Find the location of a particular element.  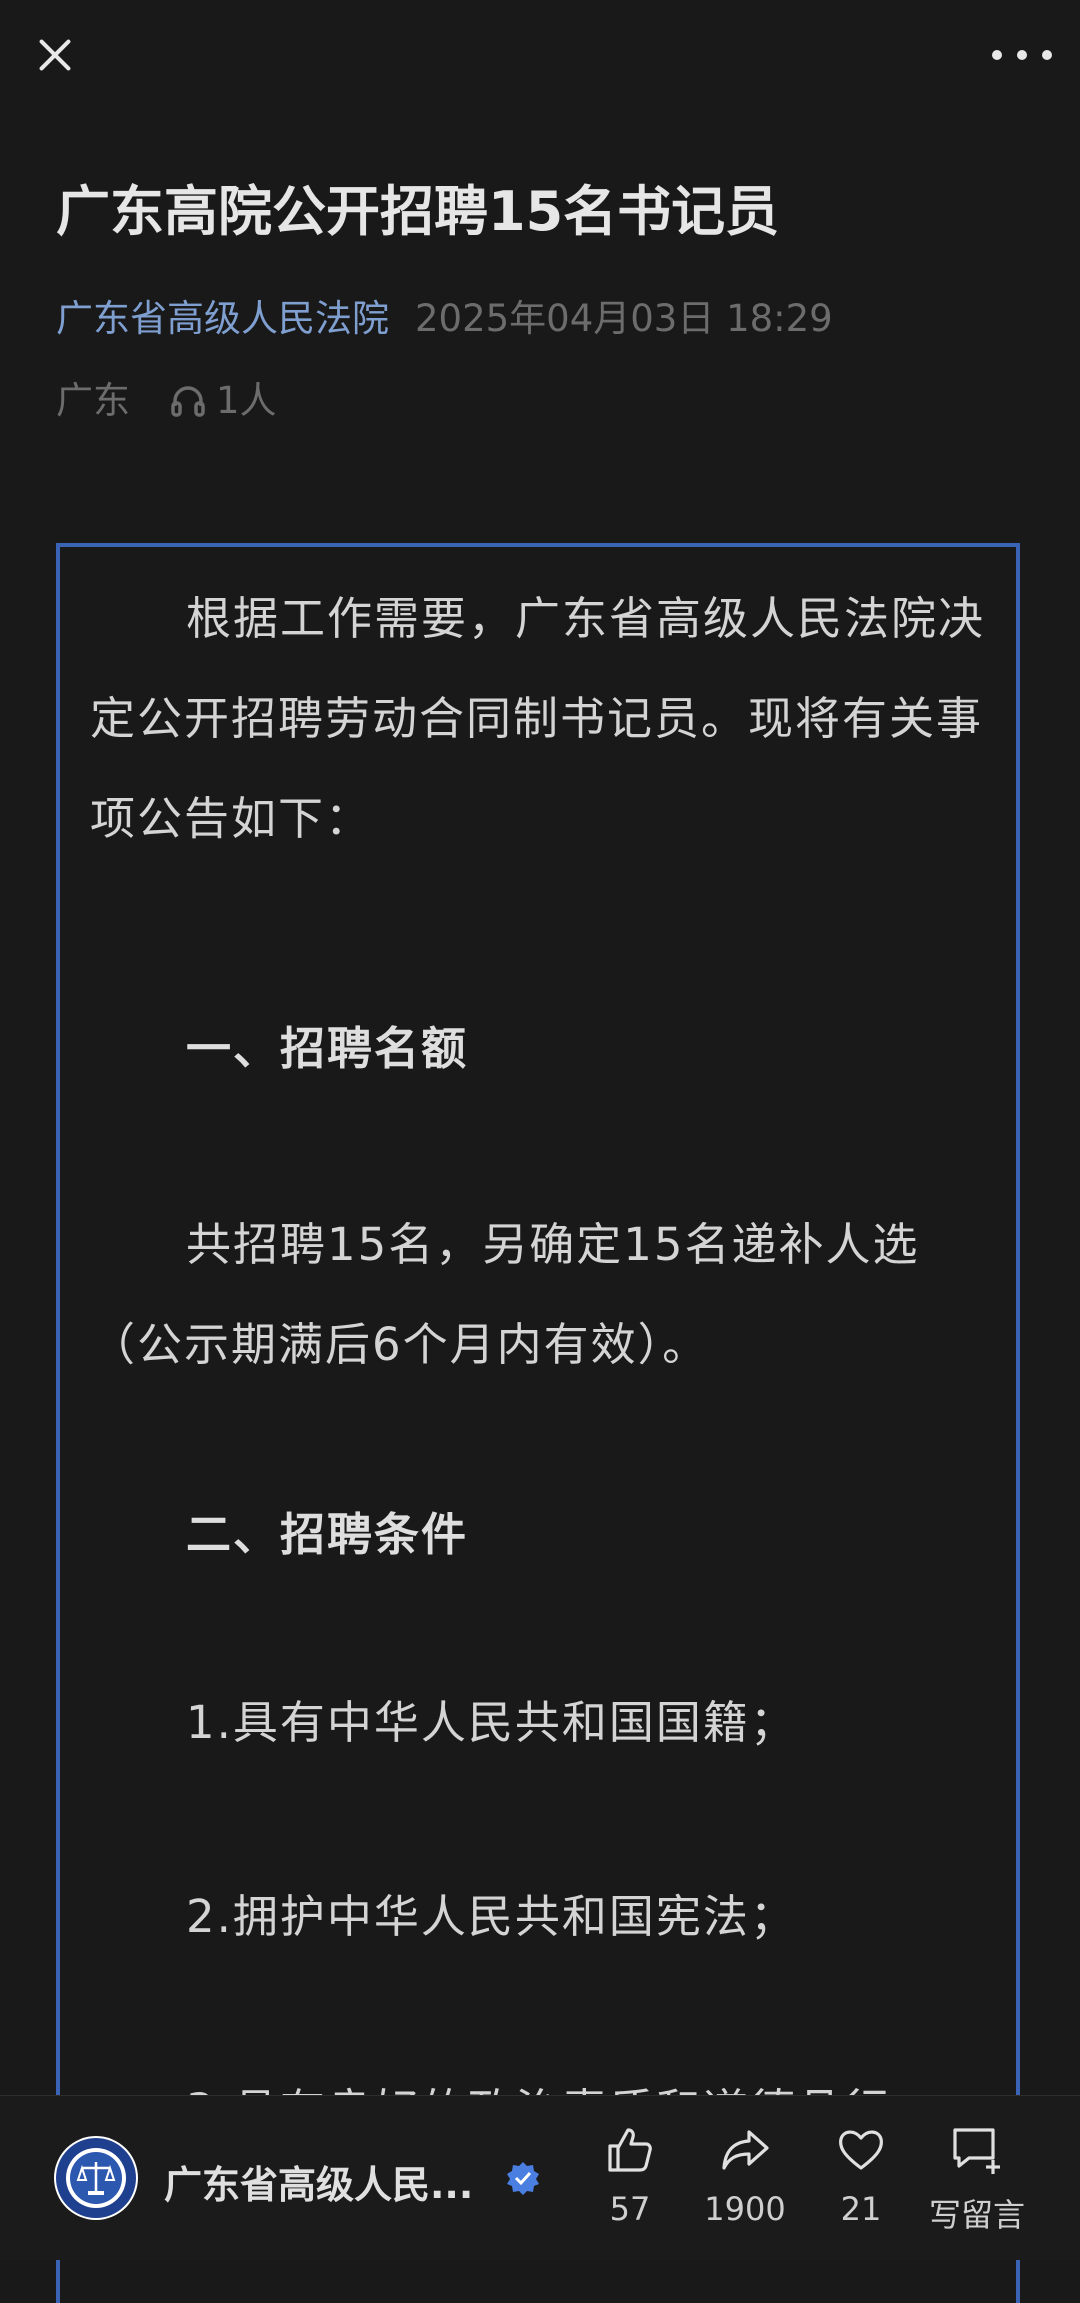

favorite-button: 21 is located at coordinates (861, 2176).